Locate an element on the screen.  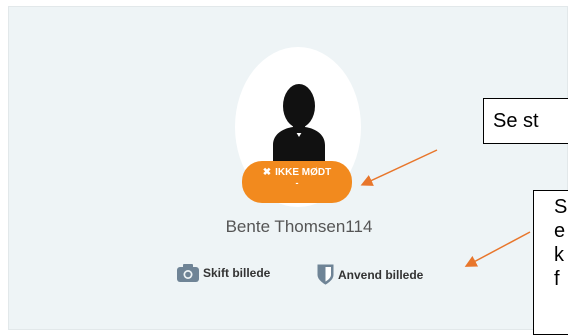
annotation-callout-2: S e k f is located at coordinates (550, 262).